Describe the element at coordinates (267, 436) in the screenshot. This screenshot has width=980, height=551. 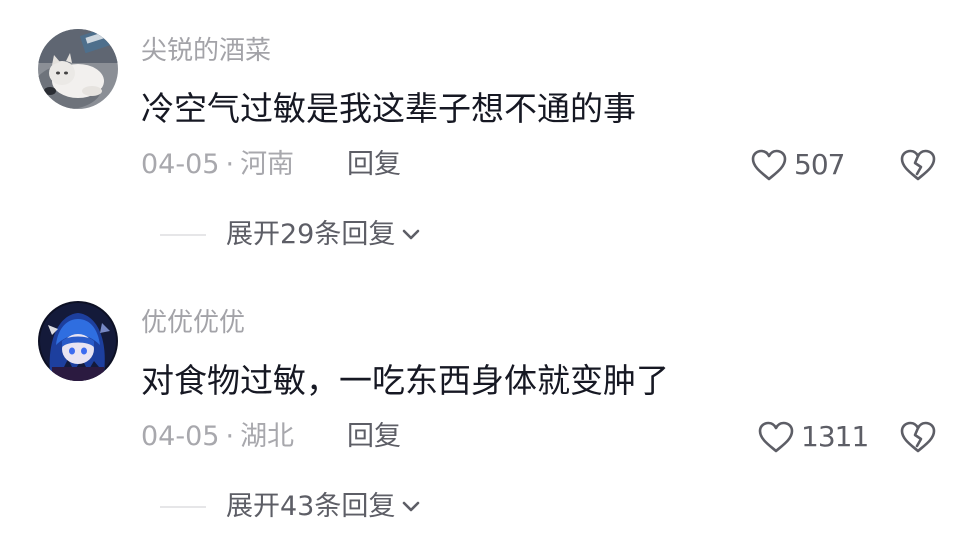
I see `comment-location: 湖北` at that location.